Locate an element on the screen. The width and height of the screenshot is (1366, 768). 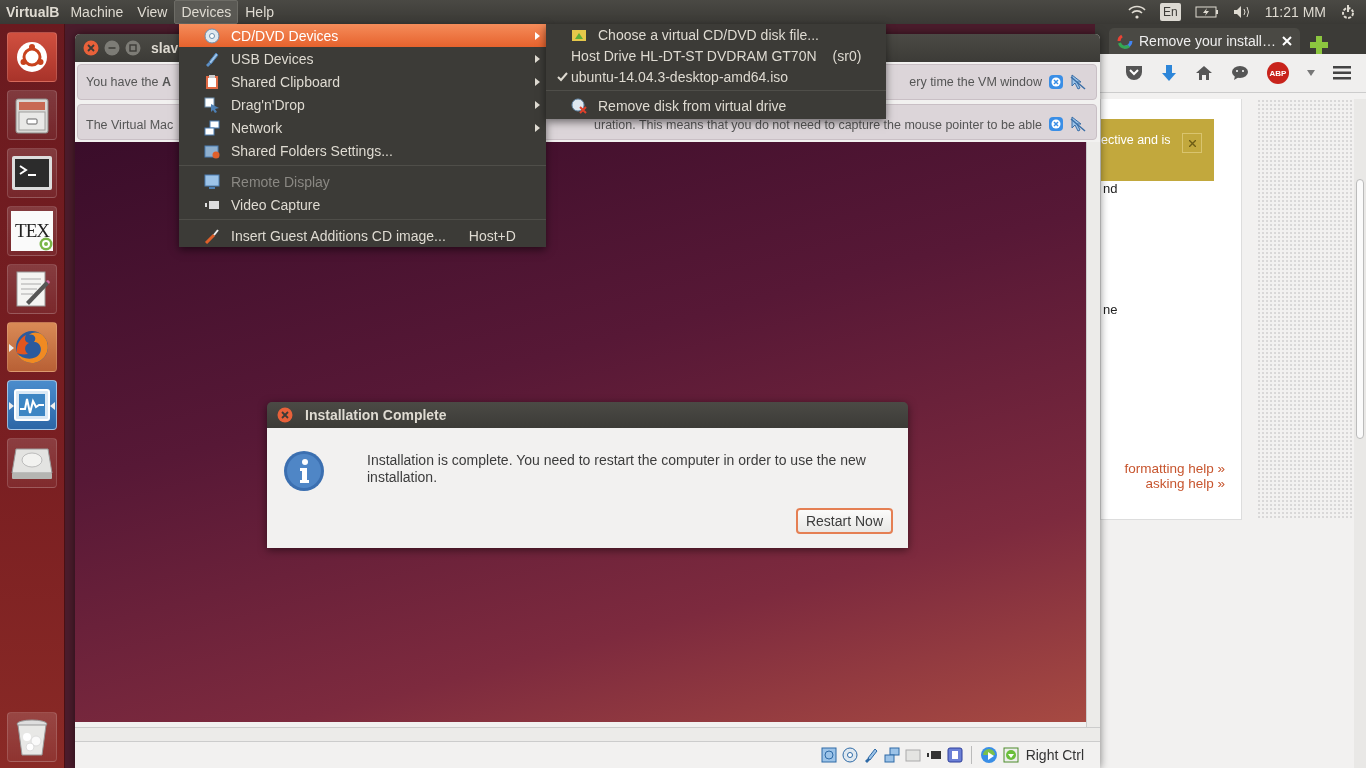
menu-item: ubuntu-14.04.3-desktop-amd64.iso is located at coordinates (716, 76).